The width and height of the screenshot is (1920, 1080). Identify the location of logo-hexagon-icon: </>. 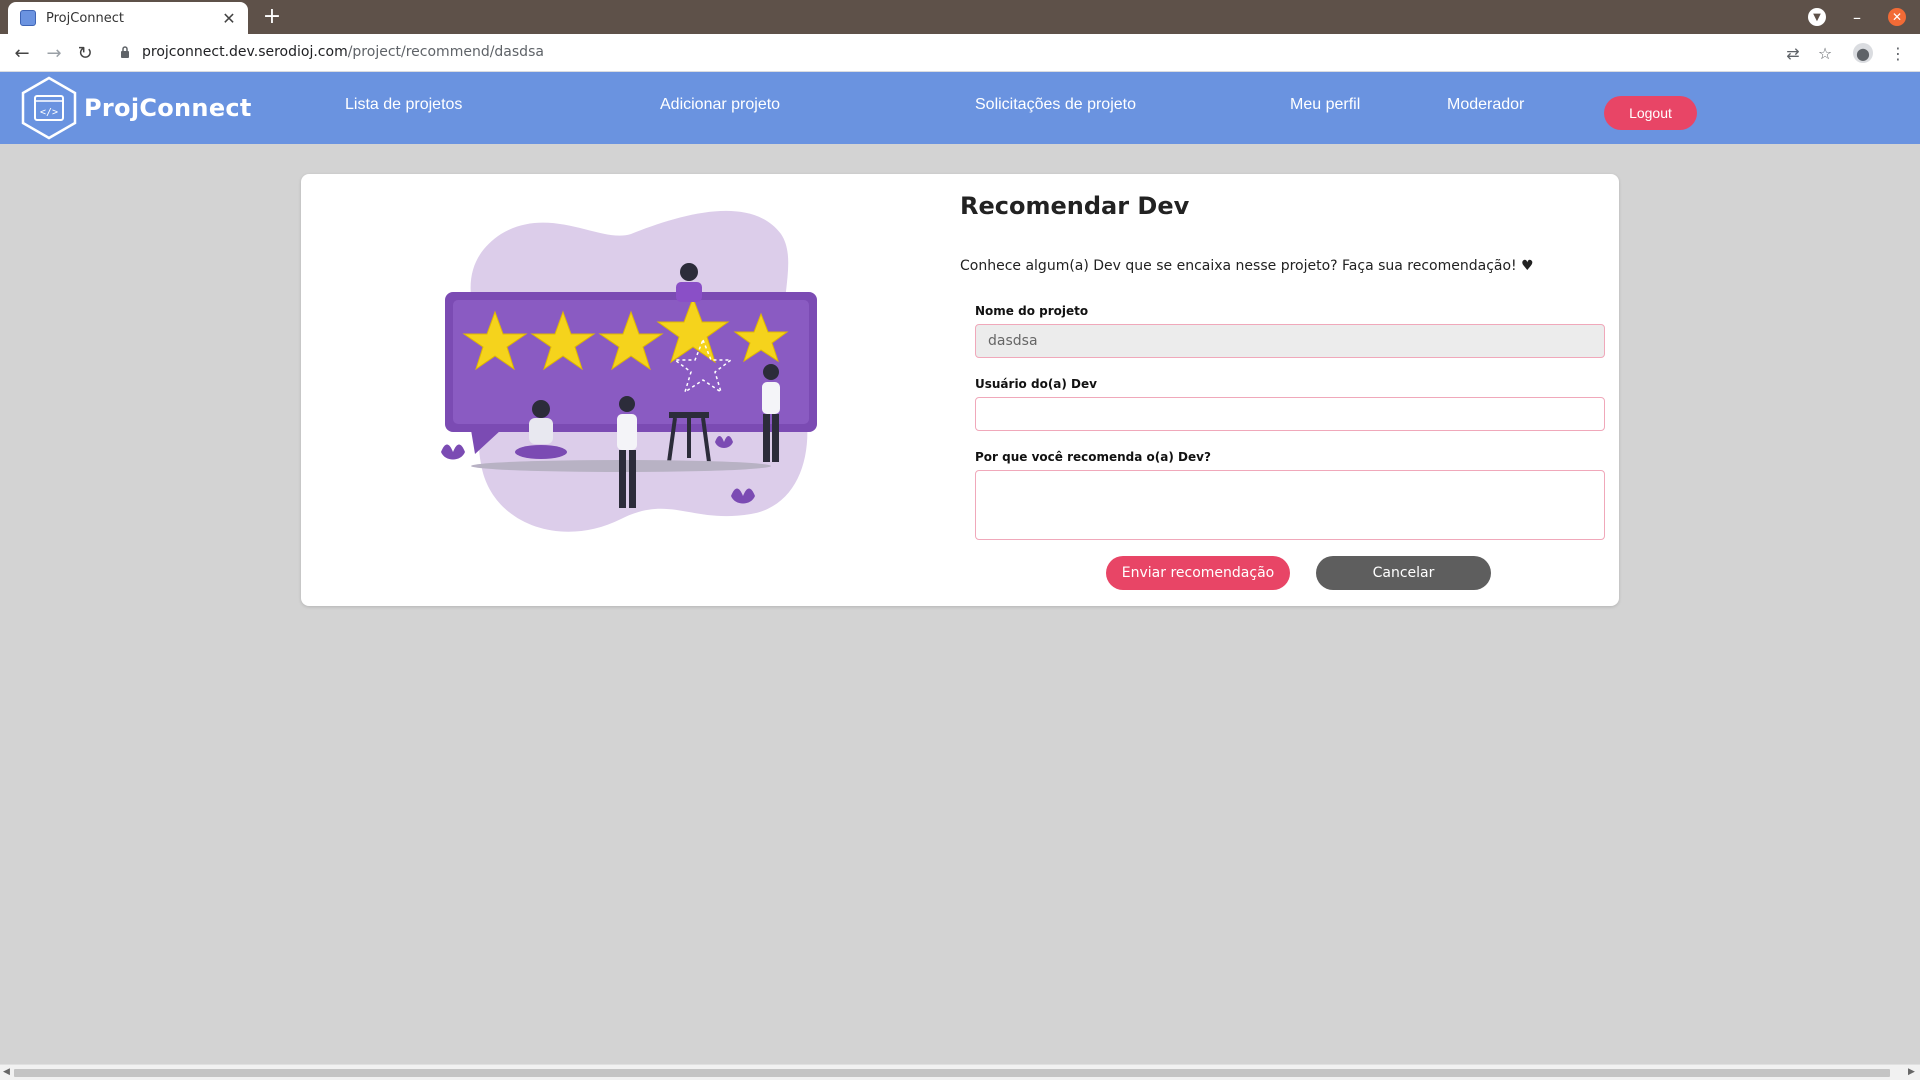
(49, 108).